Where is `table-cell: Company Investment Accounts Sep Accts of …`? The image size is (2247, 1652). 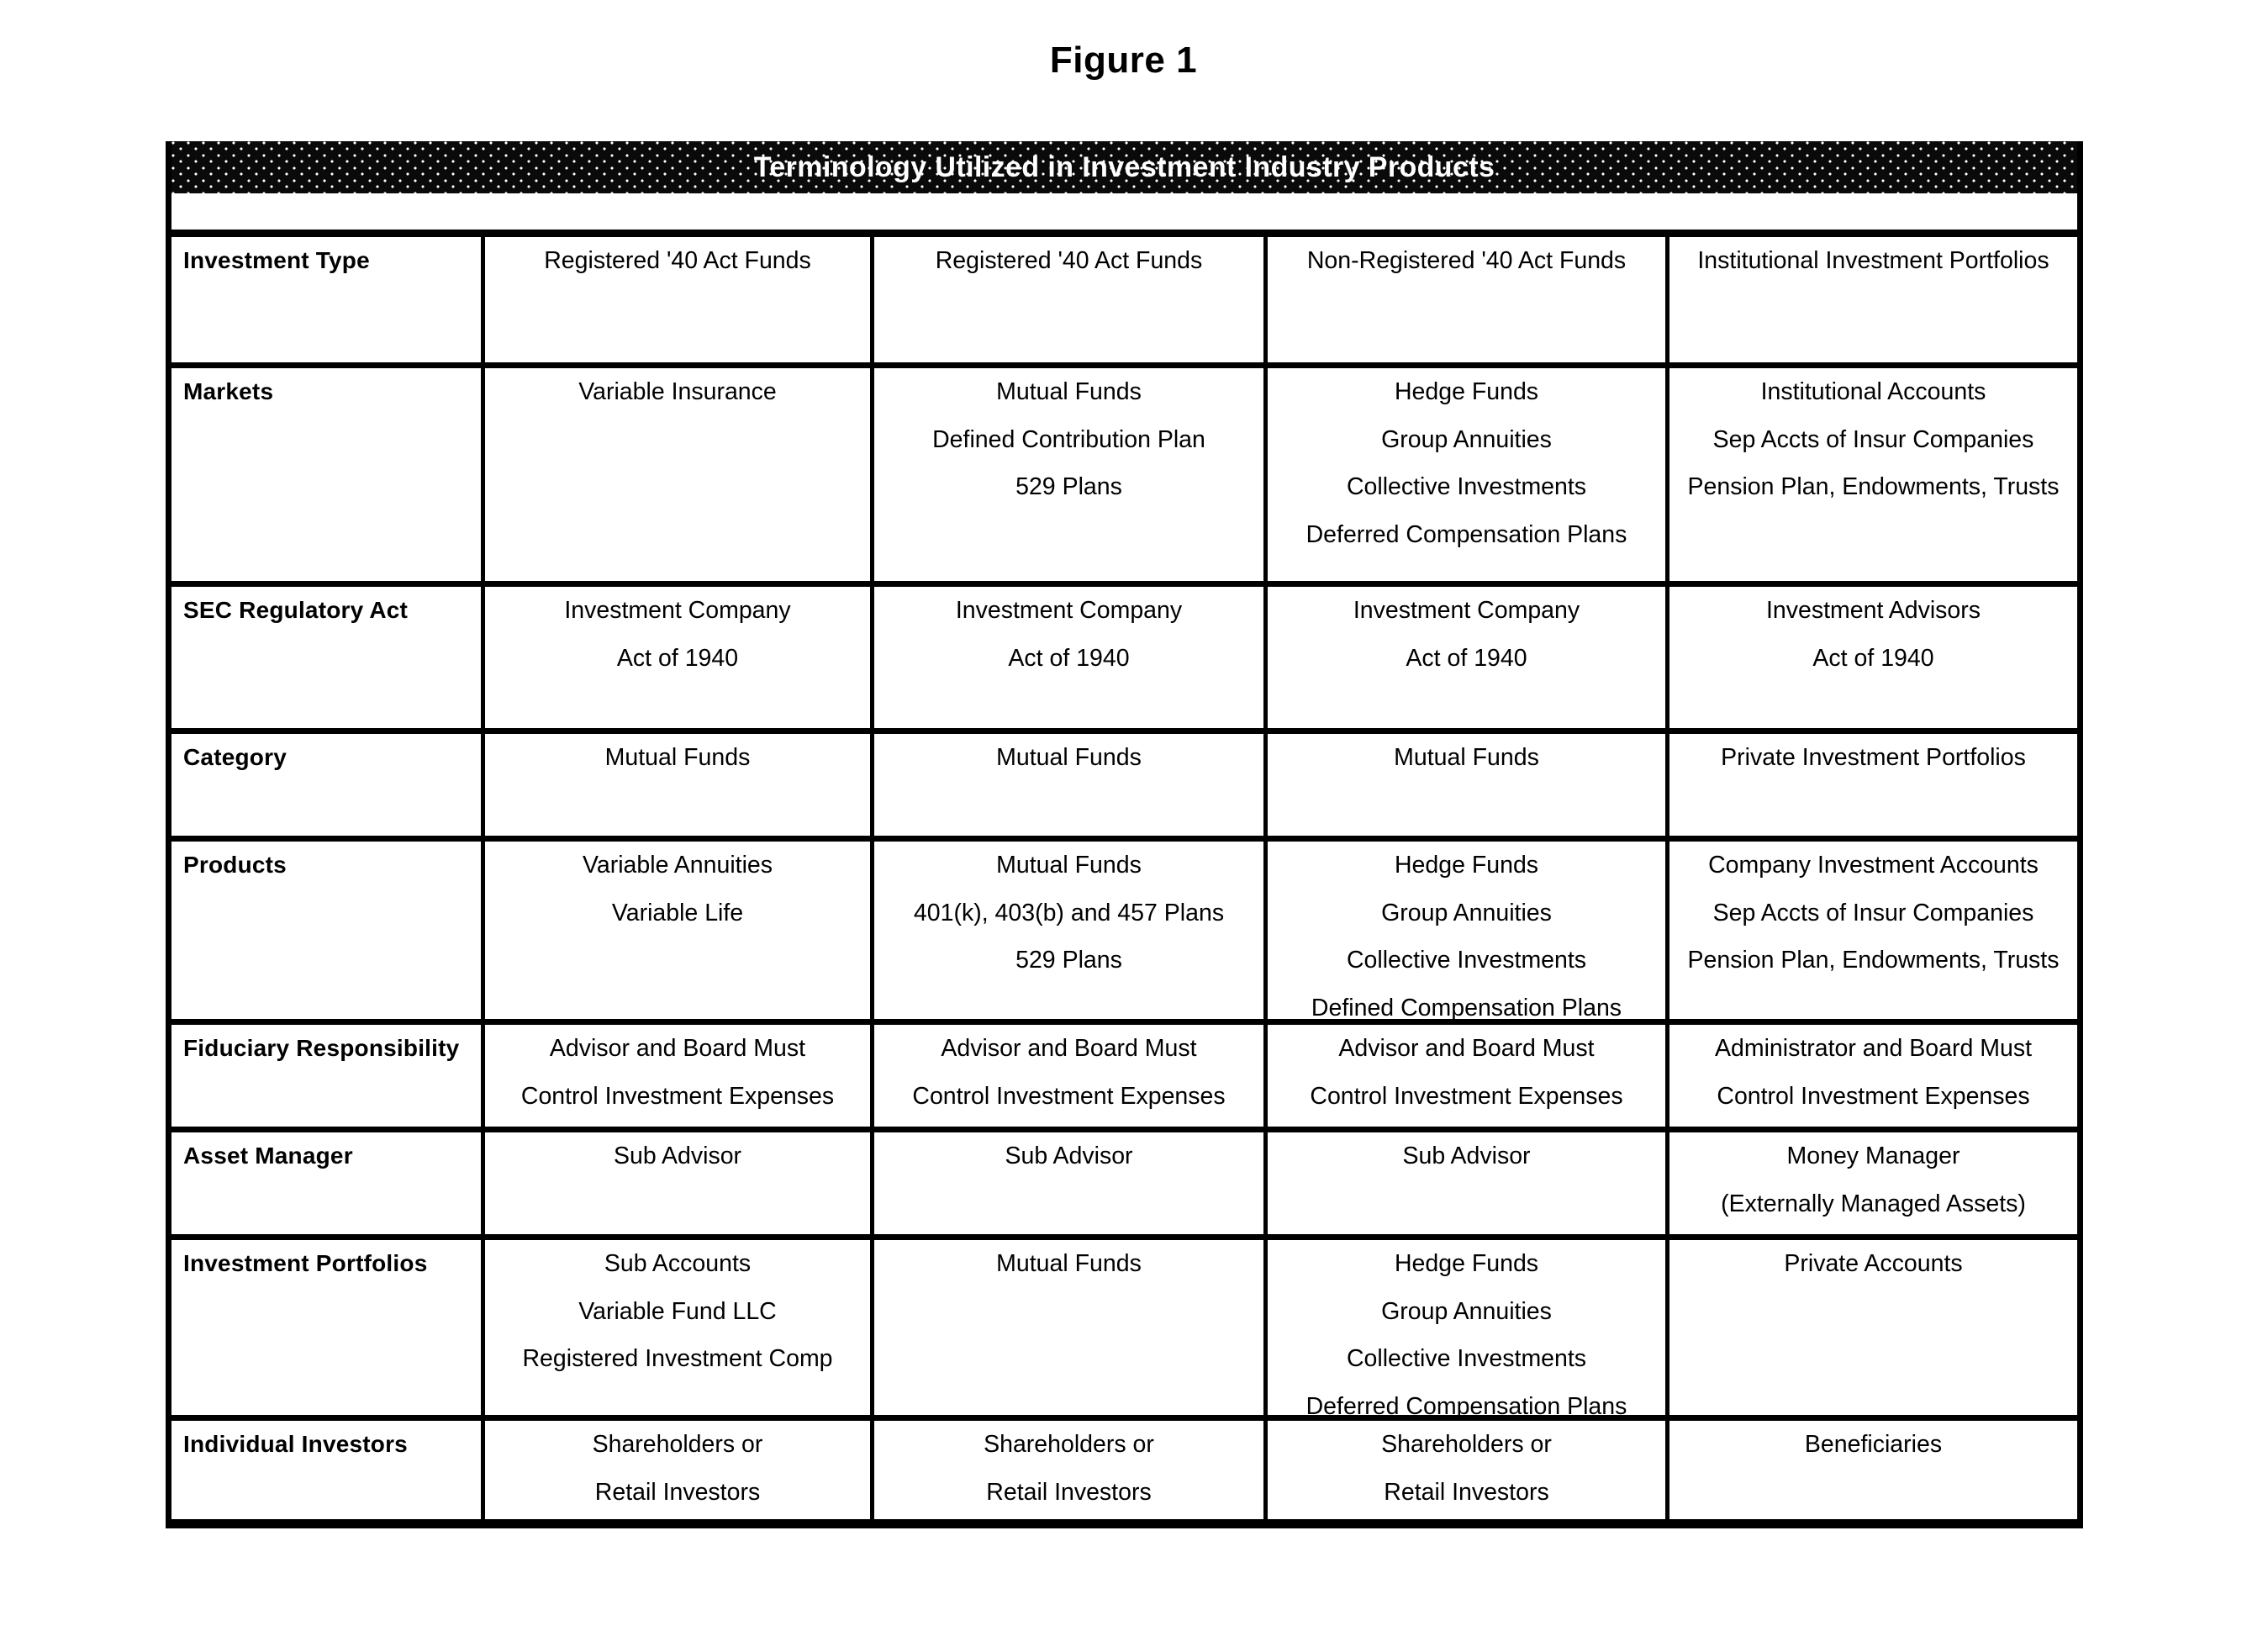
table-cell: Company Investment Accounts Sep Accts of … is located at coordinates (1873, 930).